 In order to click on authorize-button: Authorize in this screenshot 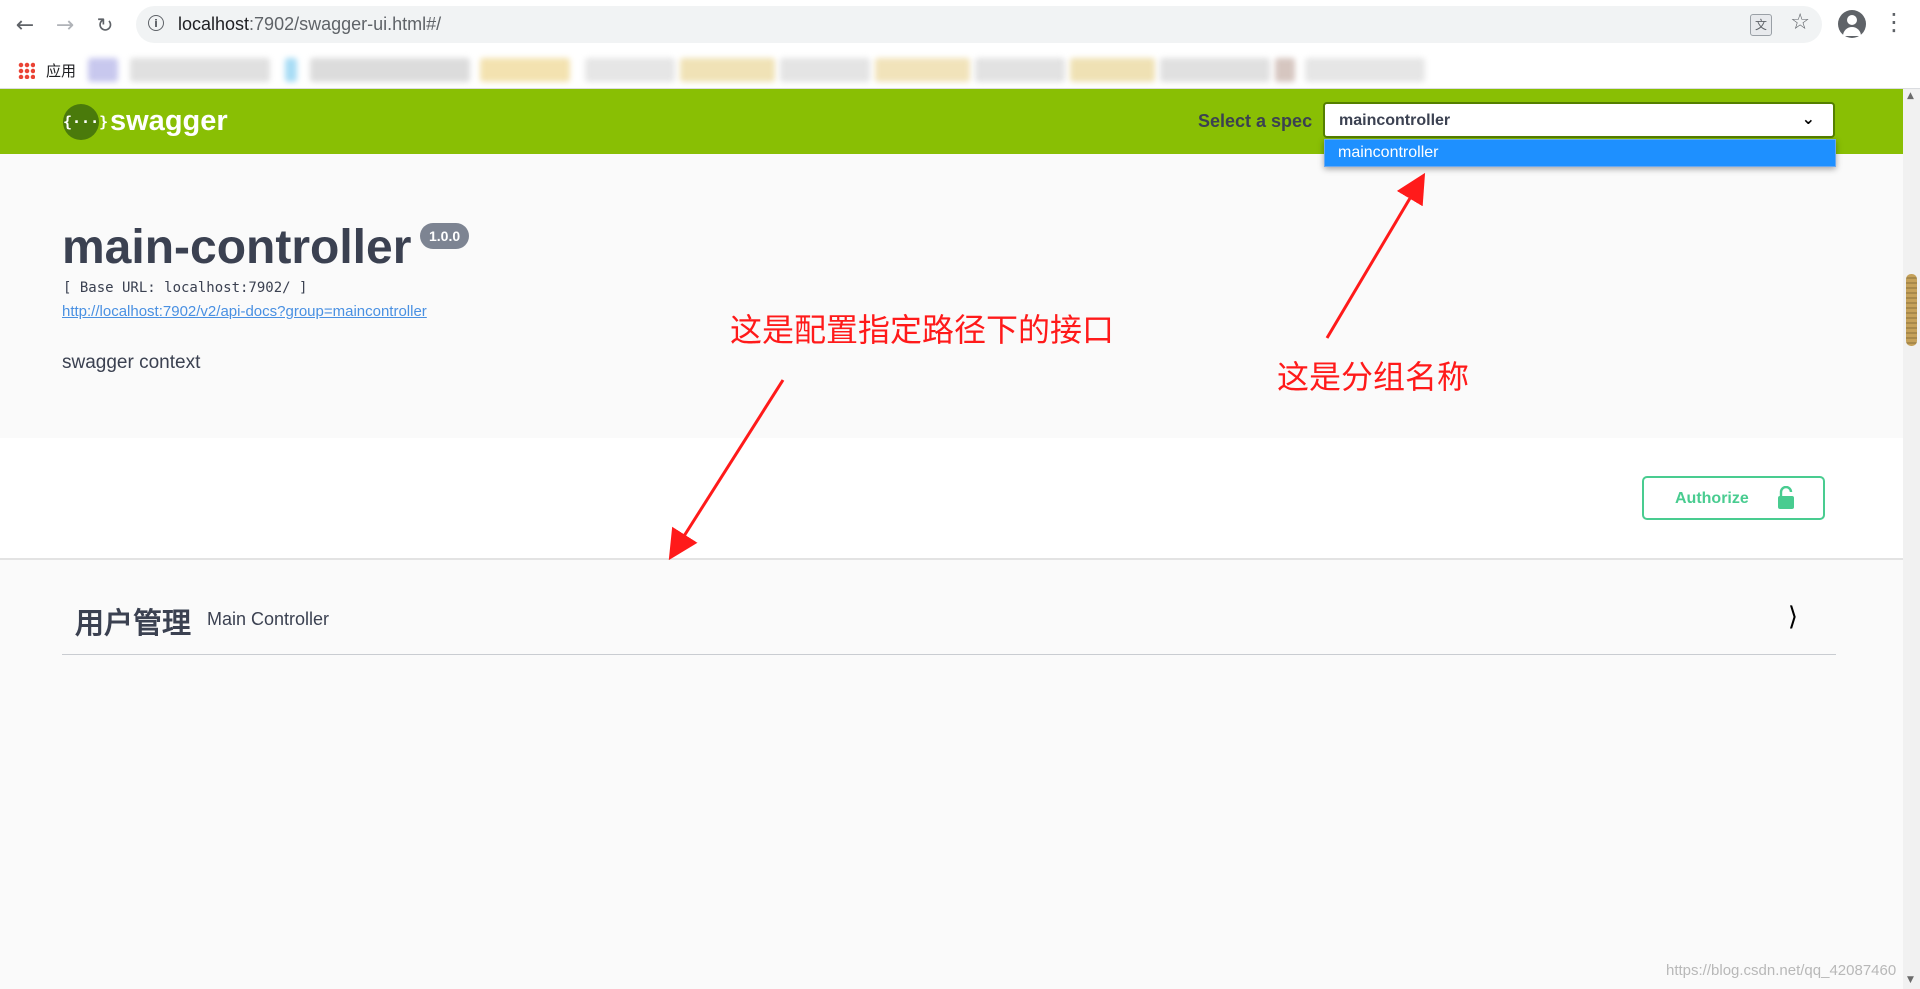, I will do `click(1733, 498)`.